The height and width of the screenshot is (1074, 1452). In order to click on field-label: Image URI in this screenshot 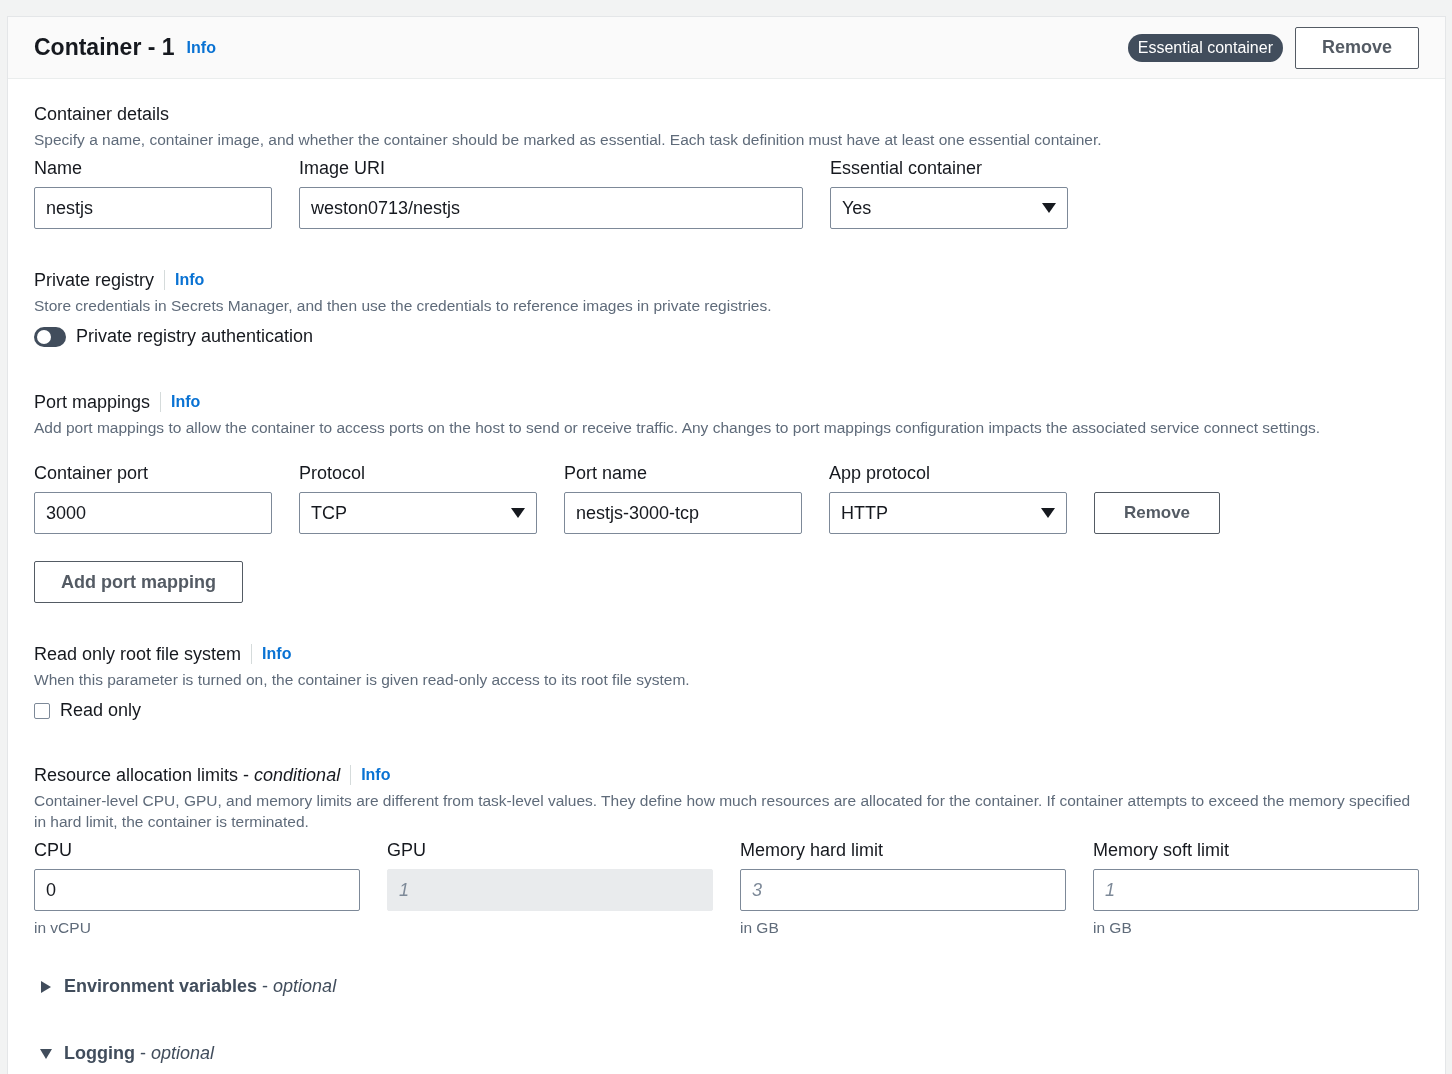, I will do `click(343, 168)`.